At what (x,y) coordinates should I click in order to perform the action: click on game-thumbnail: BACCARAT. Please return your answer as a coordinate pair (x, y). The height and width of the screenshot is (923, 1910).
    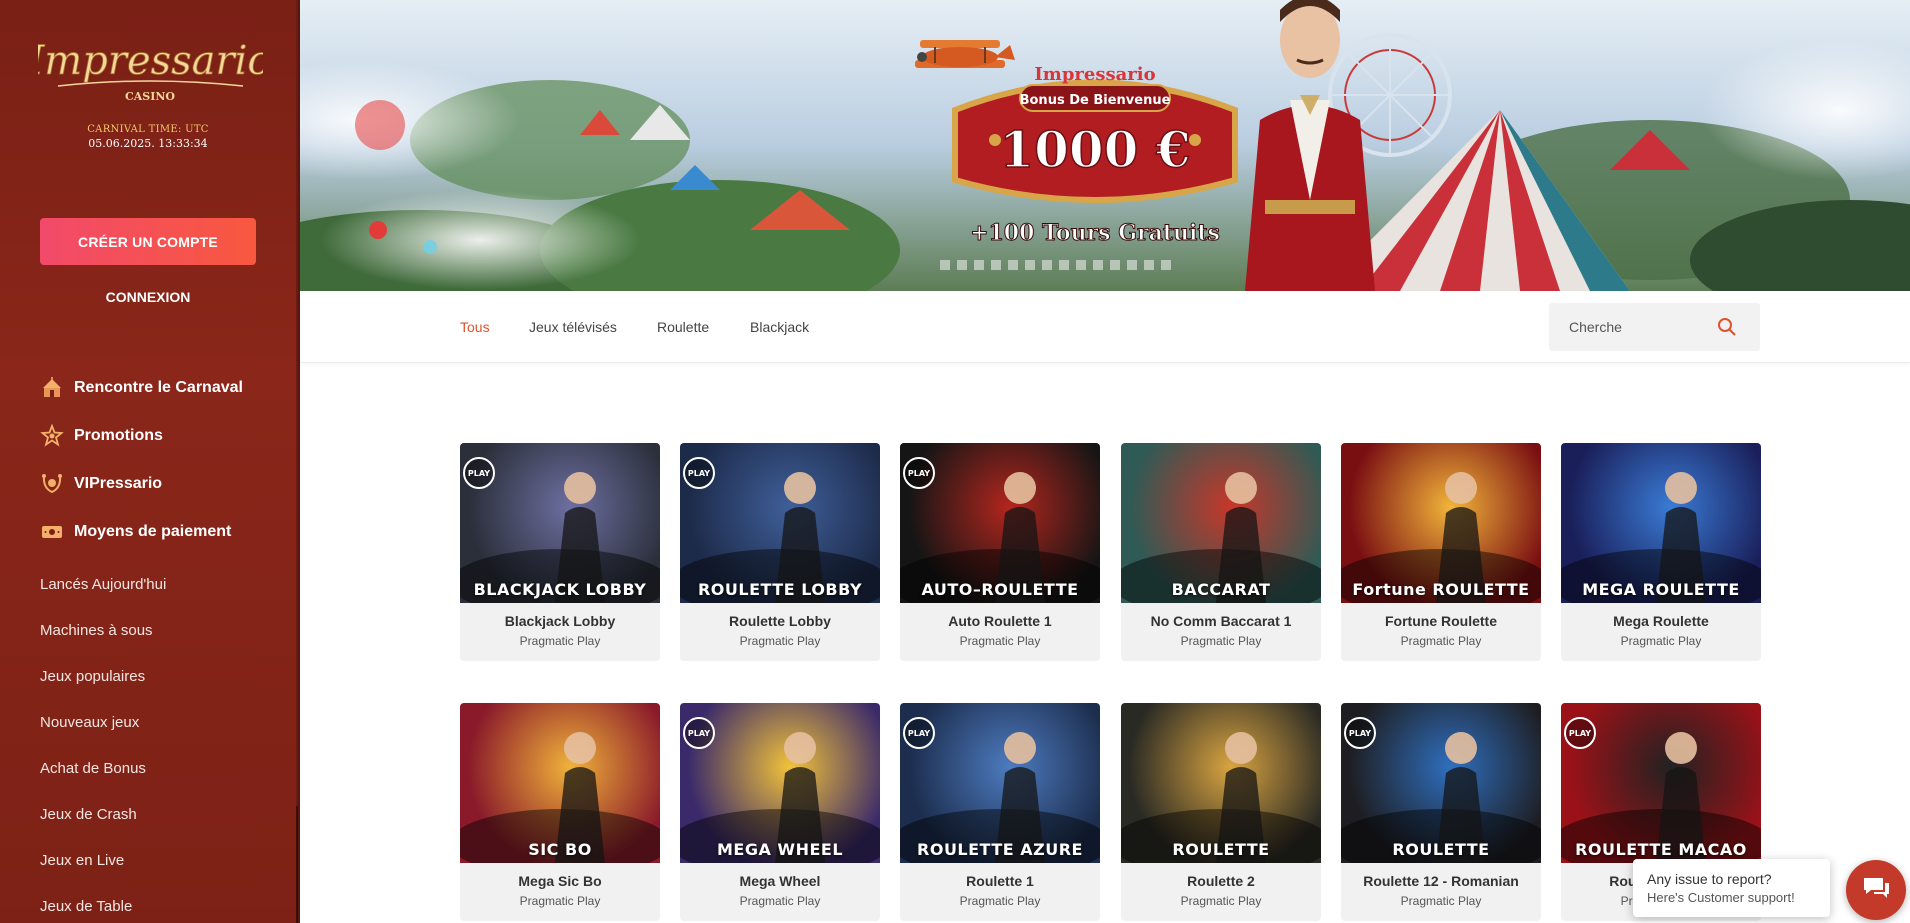
    Looking at the image, I should click on (1221, 523).